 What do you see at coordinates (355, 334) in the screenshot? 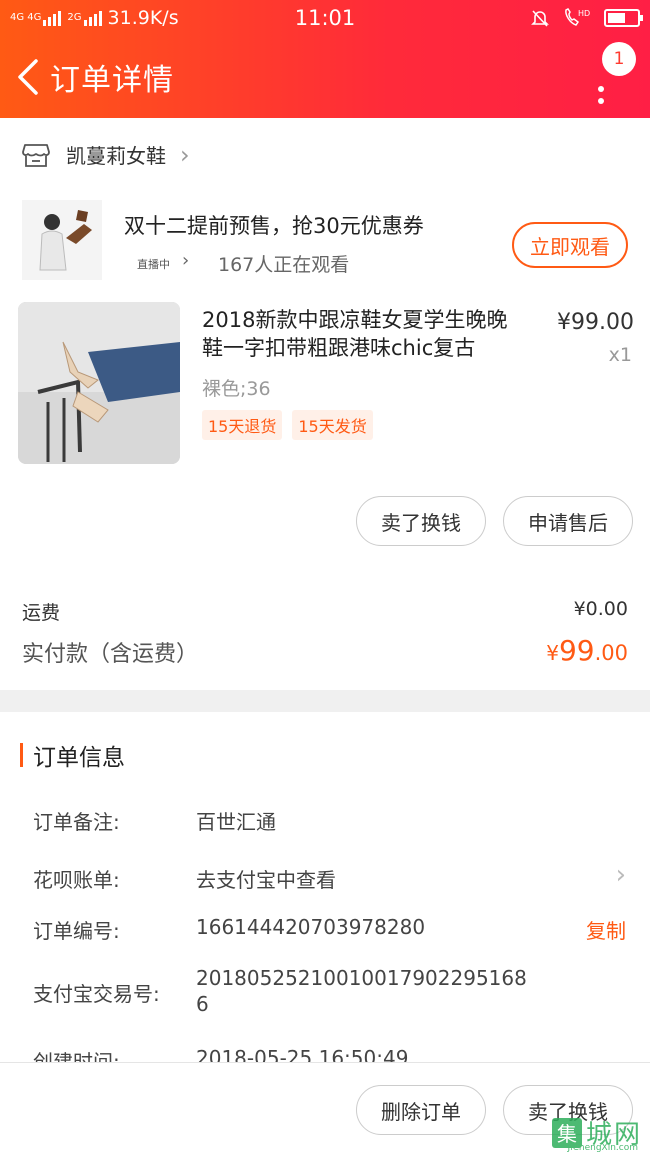
I see `product-name: 2018新款中跟凉鞋女夏学生晚晚鞋一字扣带粗跟港味chic复古` at bounding box center [355, 334].